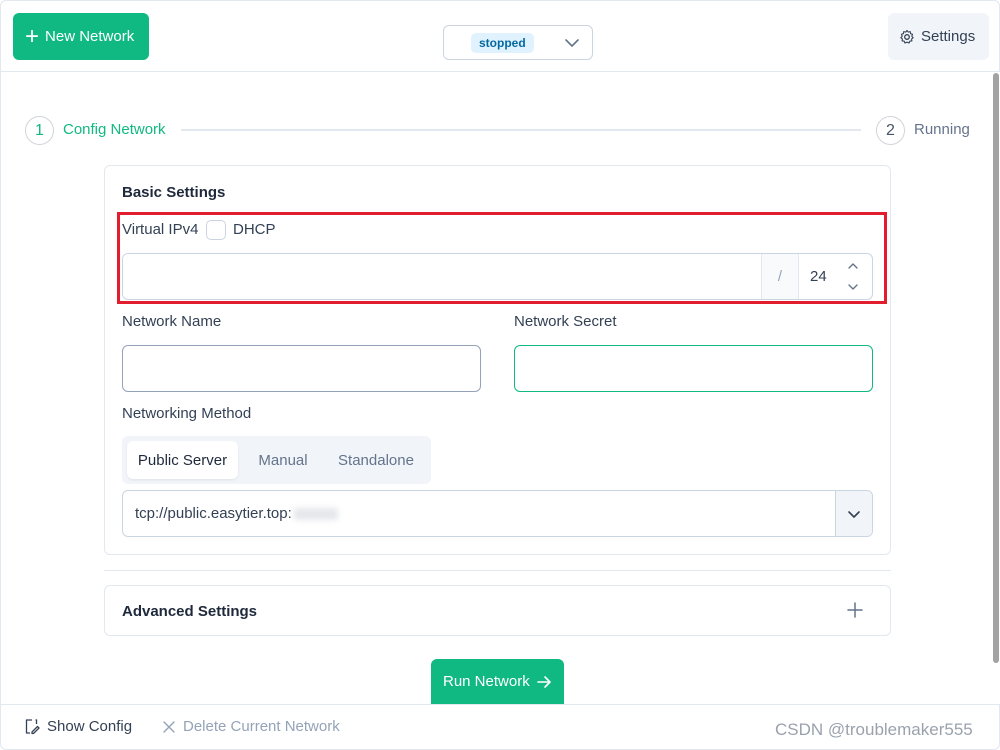 The width and height of the screenshot is (1000, 750). I want to click on watermark: CSDN @troublemaker555, so click(874, 729).